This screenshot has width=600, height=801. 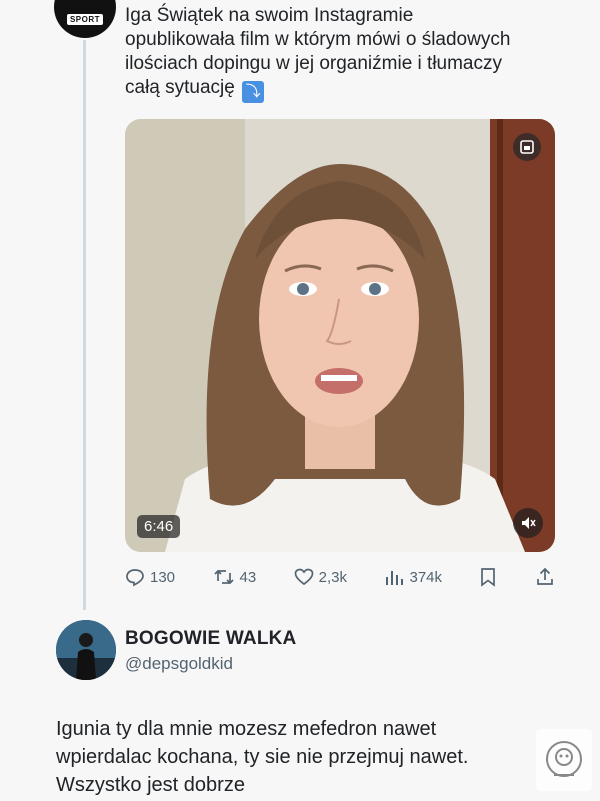 I want to click on bookmark-button, so click(x=488, y=577).